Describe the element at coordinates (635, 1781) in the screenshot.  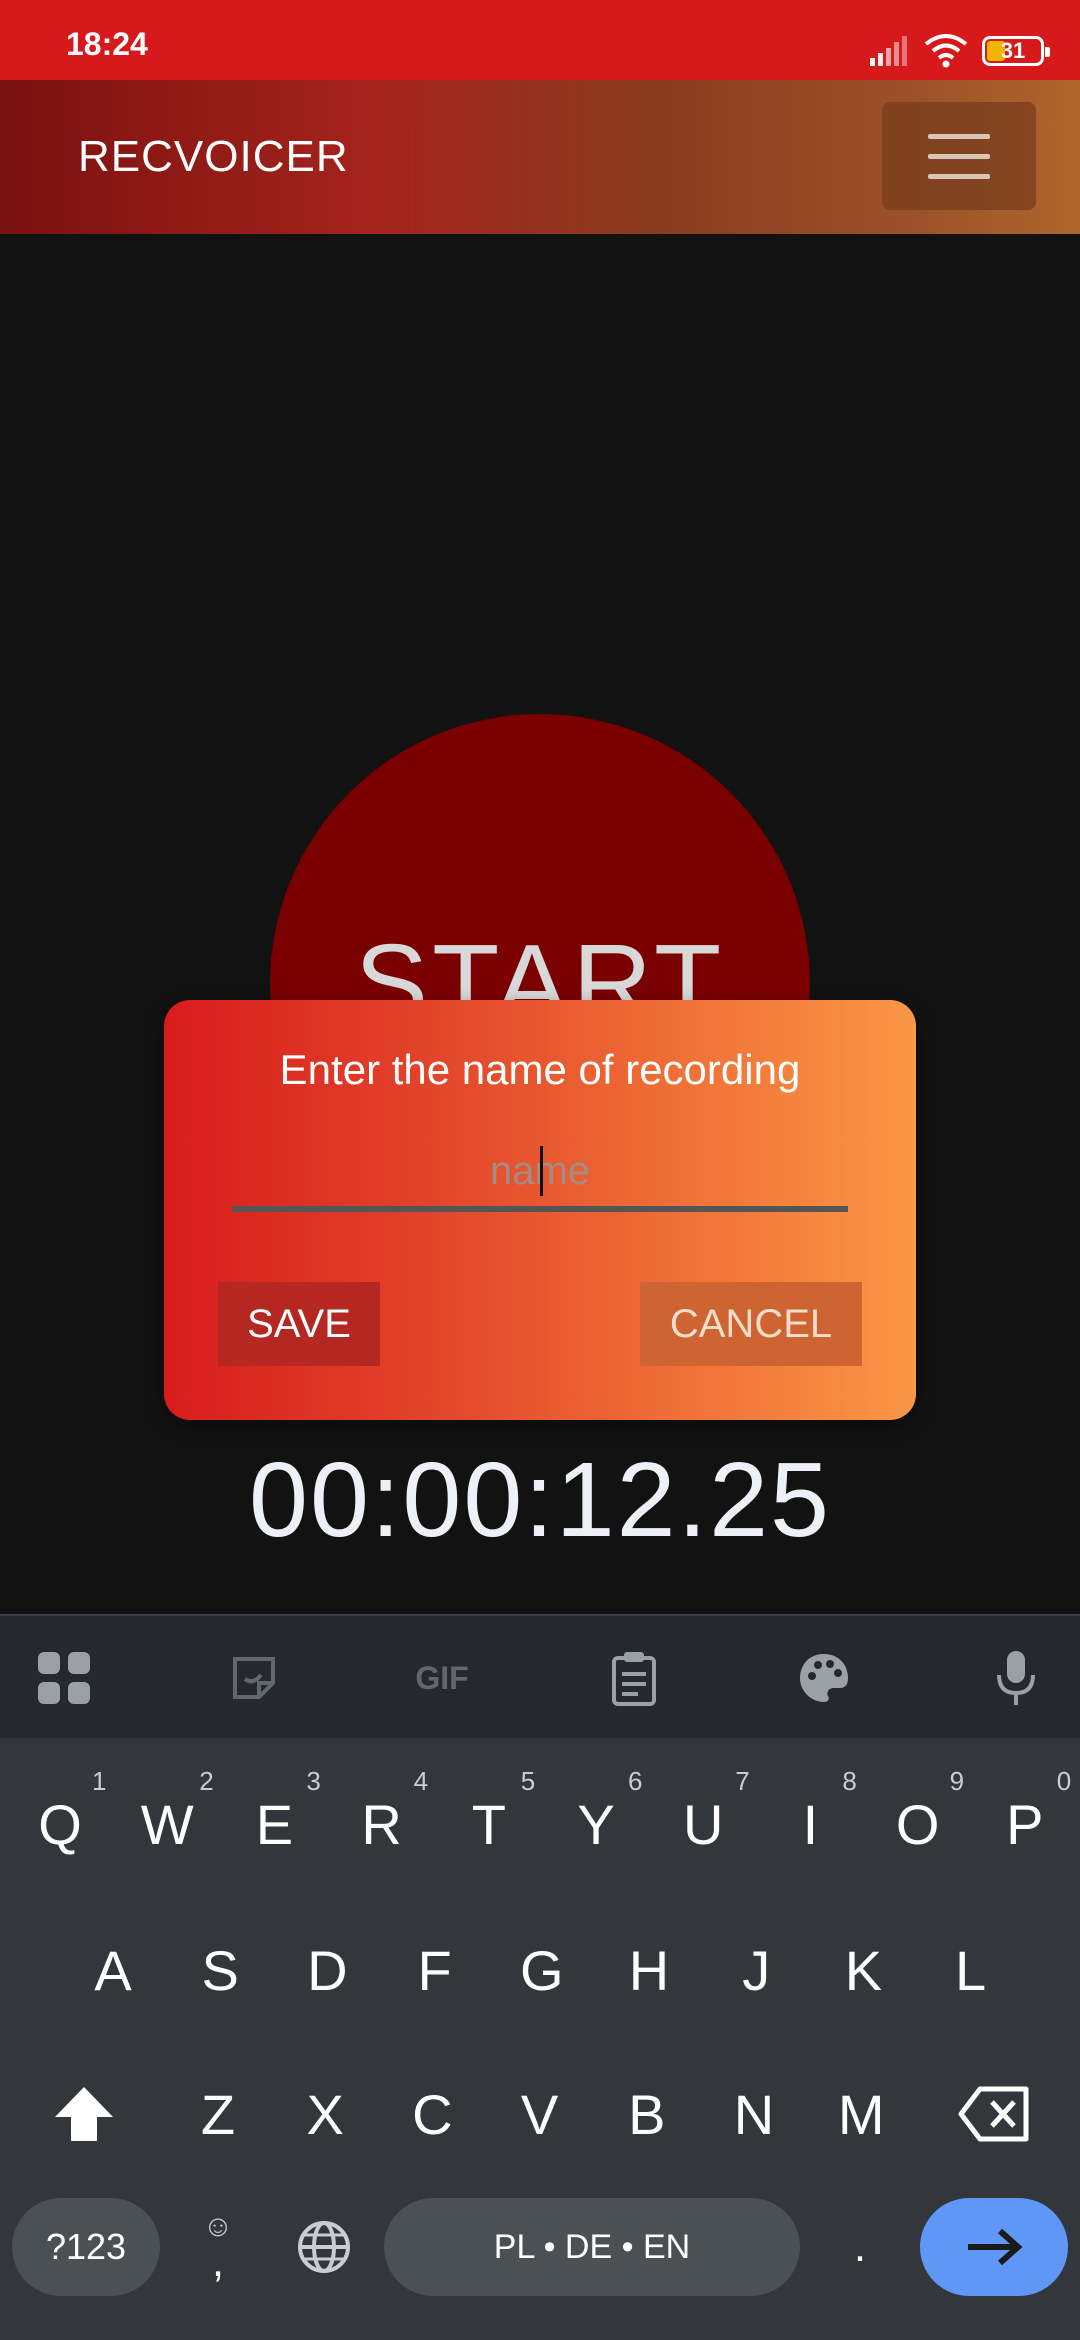
I see `key-hint: 6` at that location.